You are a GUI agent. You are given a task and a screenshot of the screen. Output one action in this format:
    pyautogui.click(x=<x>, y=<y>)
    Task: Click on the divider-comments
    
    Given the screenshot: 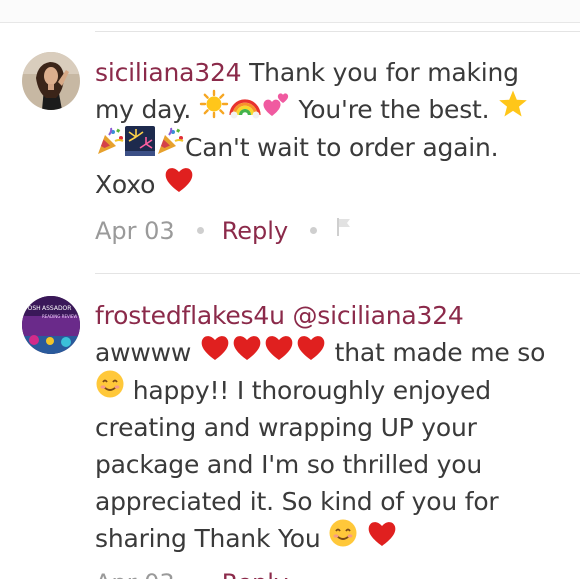 What is the action you would take?
    pyautogui.click(x=337, y=273)
    